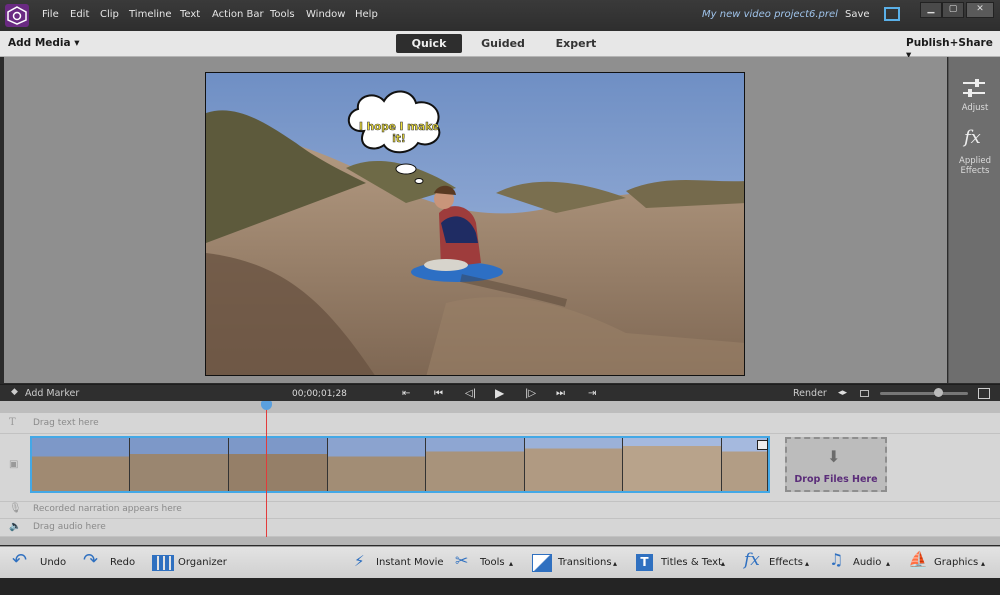 This screenshot has height=595, width=1000. Describe the element at coordinates (319, 394) in the screenshot. I see `timecode-display: 00;00;01;28` at that location.